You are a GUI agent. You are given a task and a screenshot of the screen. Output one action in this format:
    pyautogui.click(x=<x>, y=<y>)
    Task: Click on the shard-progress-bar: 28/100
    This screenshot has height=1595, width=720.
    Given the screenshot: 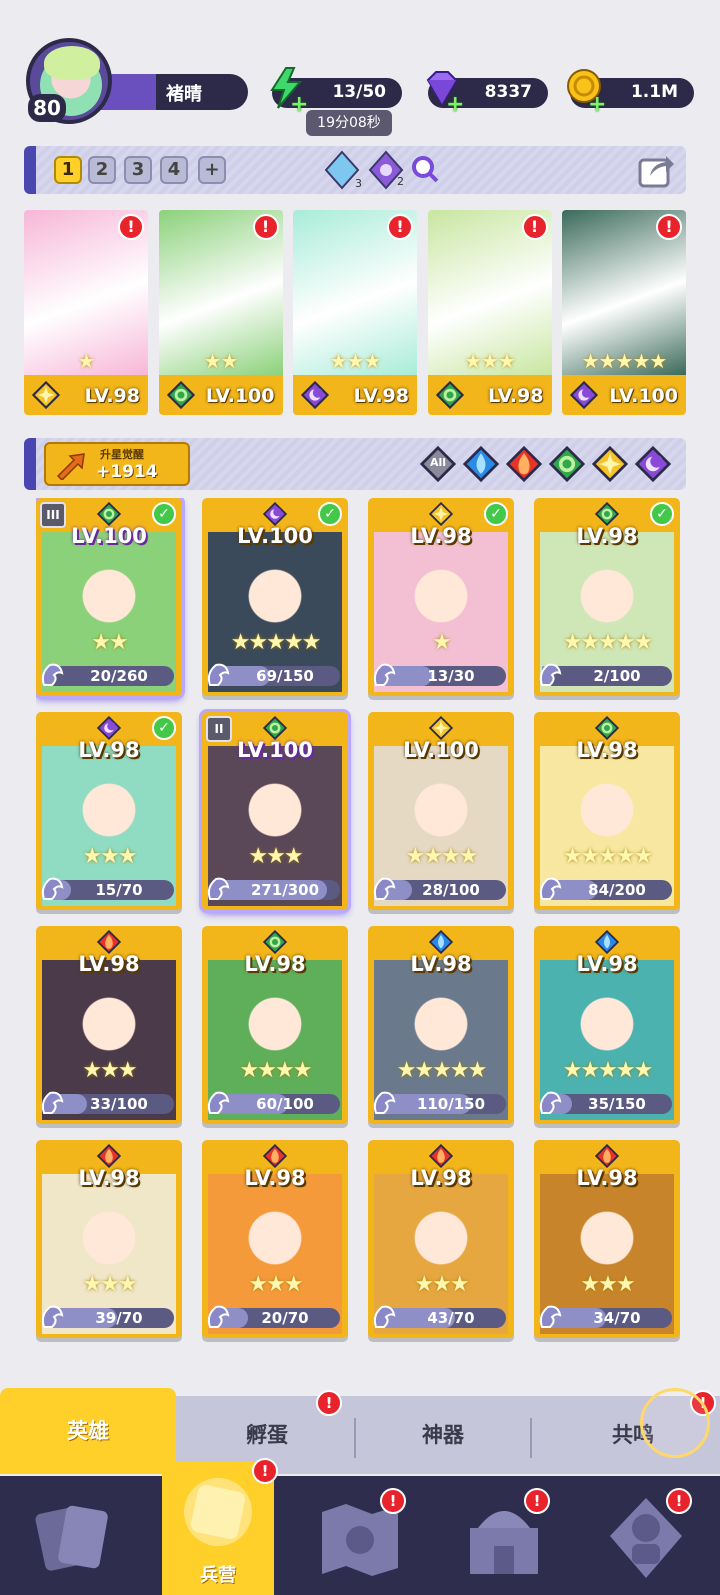 What is the action you would take?
    pyautogui.click(x=439, y=888)
    